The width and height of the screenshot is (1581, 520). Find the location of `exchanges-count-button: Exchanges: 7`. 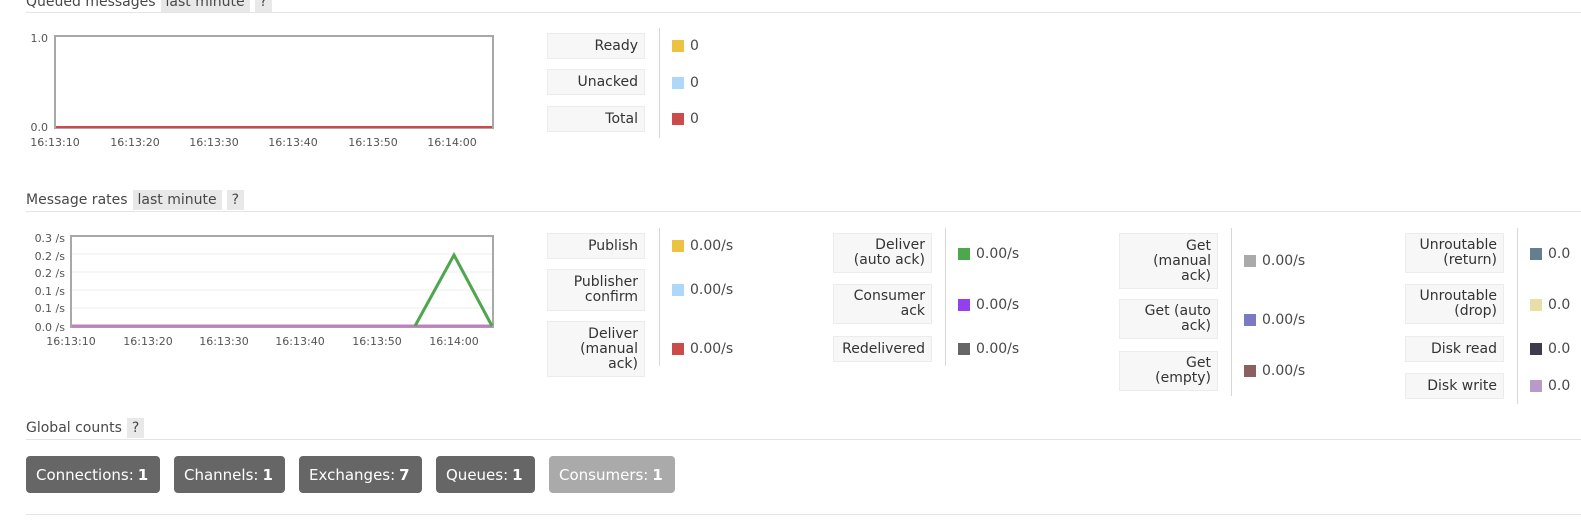

exchanges-count-button: Exchanges: 7 is located at coordinates (360, 474).